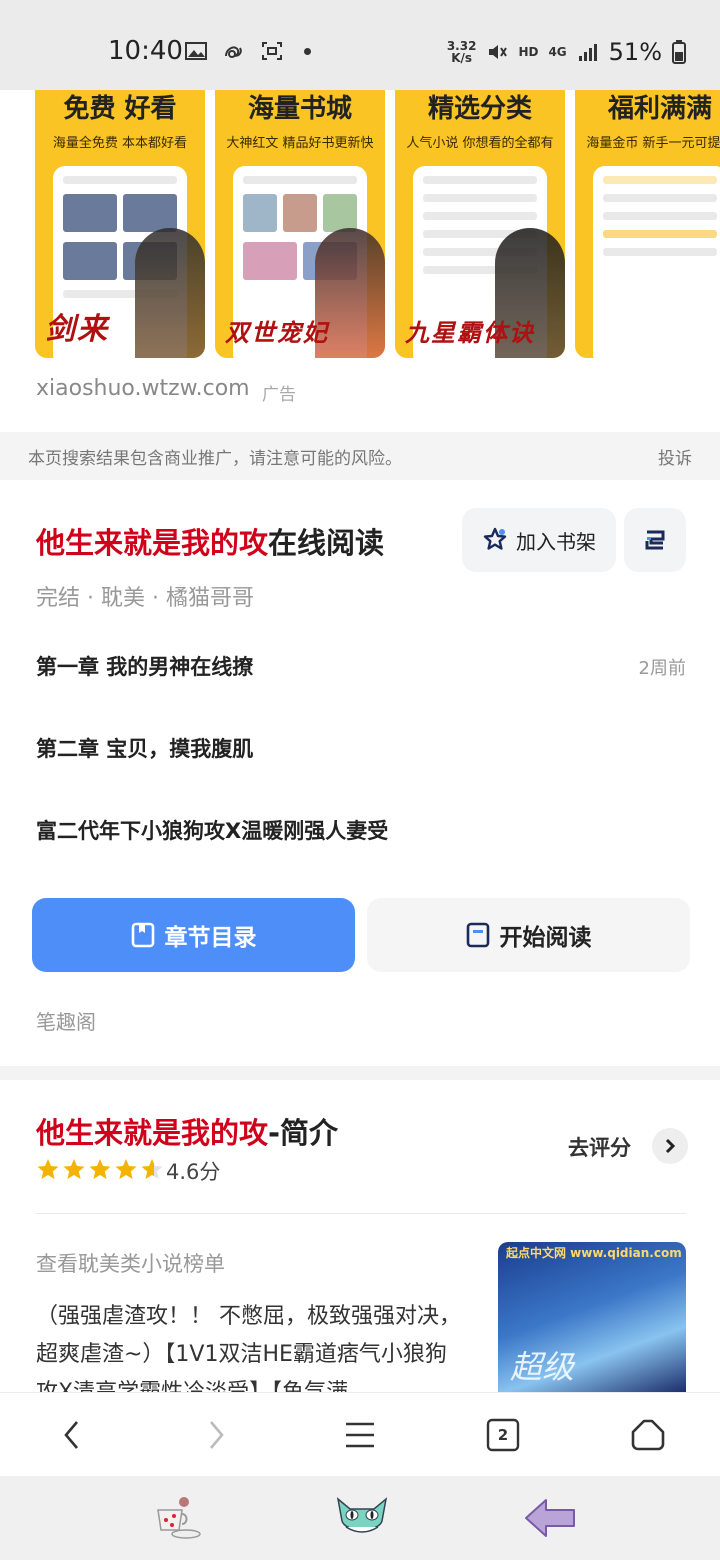  I want to click on status-system-icons: 3.32 K/s HD 4G 51%, so click(566, 52).